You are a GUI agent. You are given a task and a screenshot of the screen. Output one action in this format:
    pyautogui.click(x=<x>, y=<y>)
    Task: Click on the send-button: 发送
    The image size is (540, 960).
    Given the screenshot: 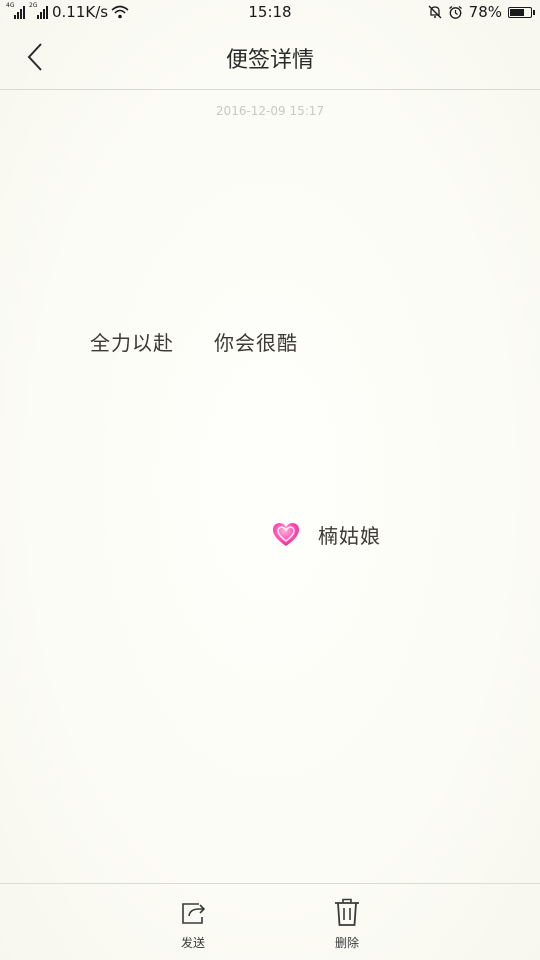 What is the action you would take?
    pyautogui.click(x=193, y=923)
    